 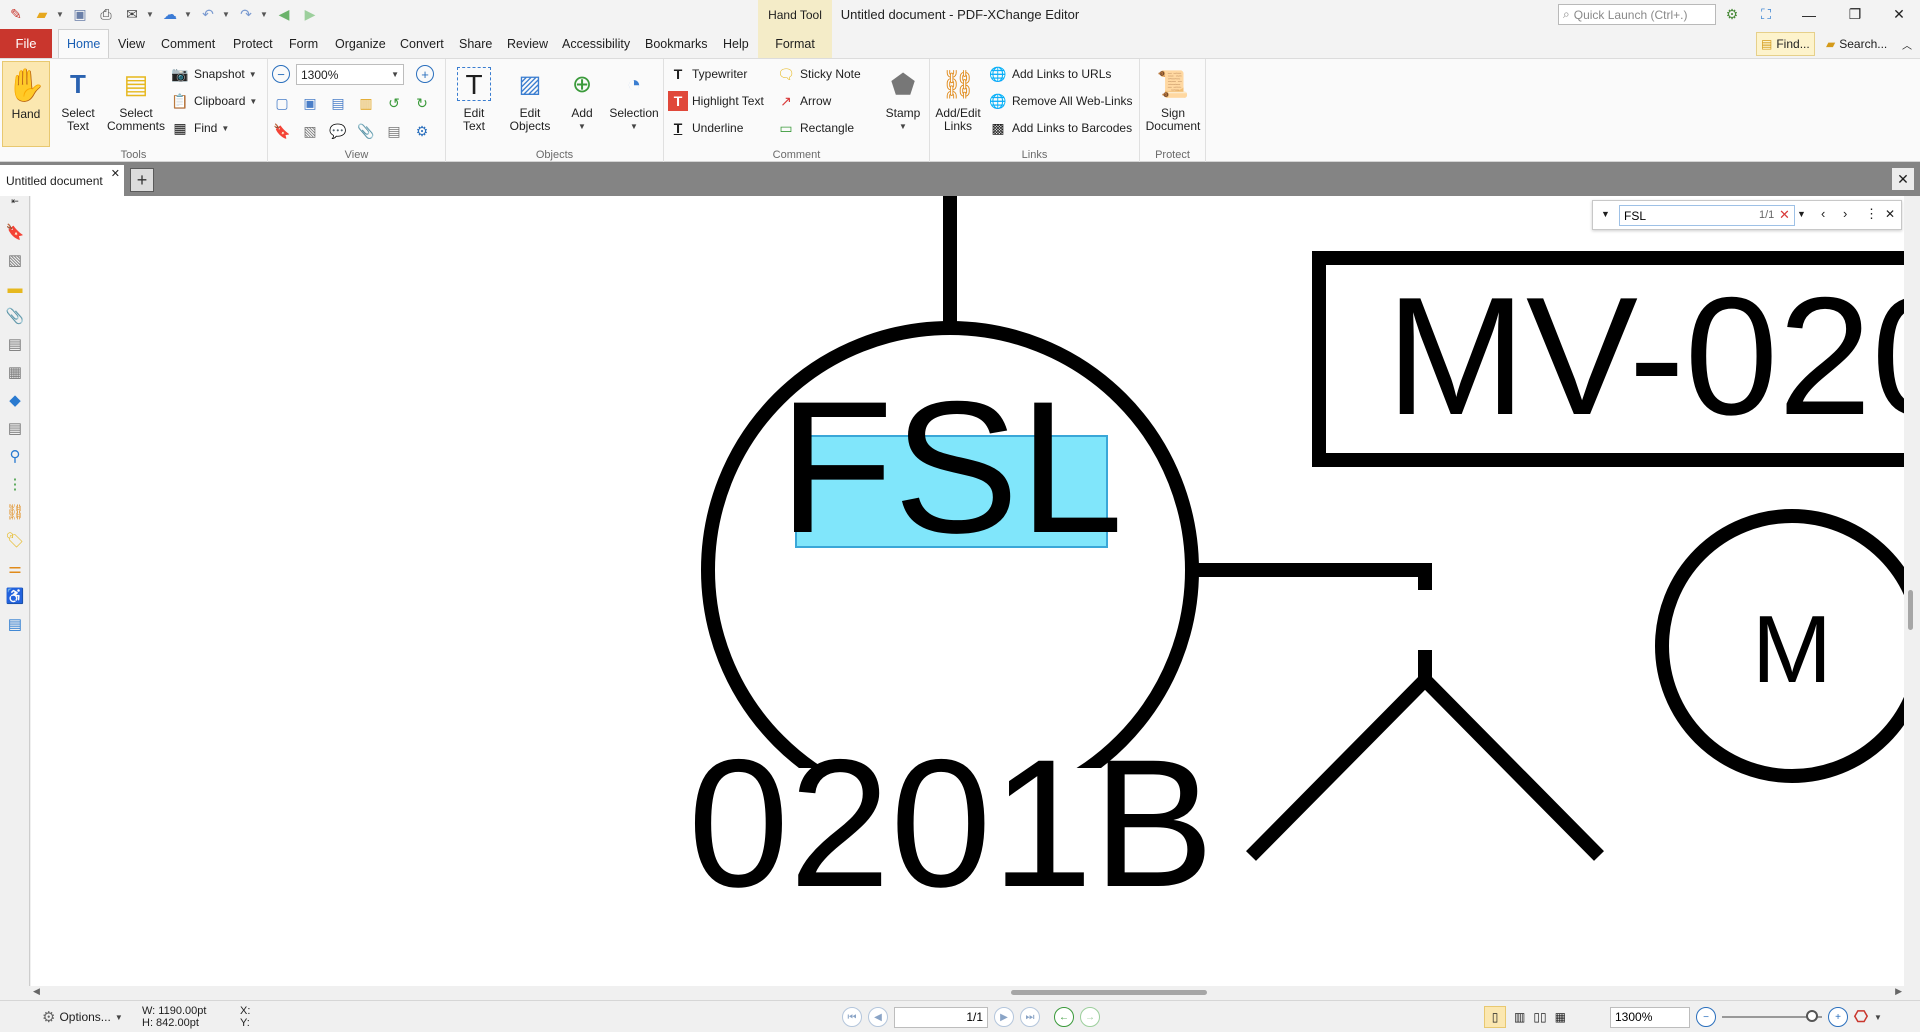 I want to click on zoom-combo-status, so click(x=1650, y=1017).